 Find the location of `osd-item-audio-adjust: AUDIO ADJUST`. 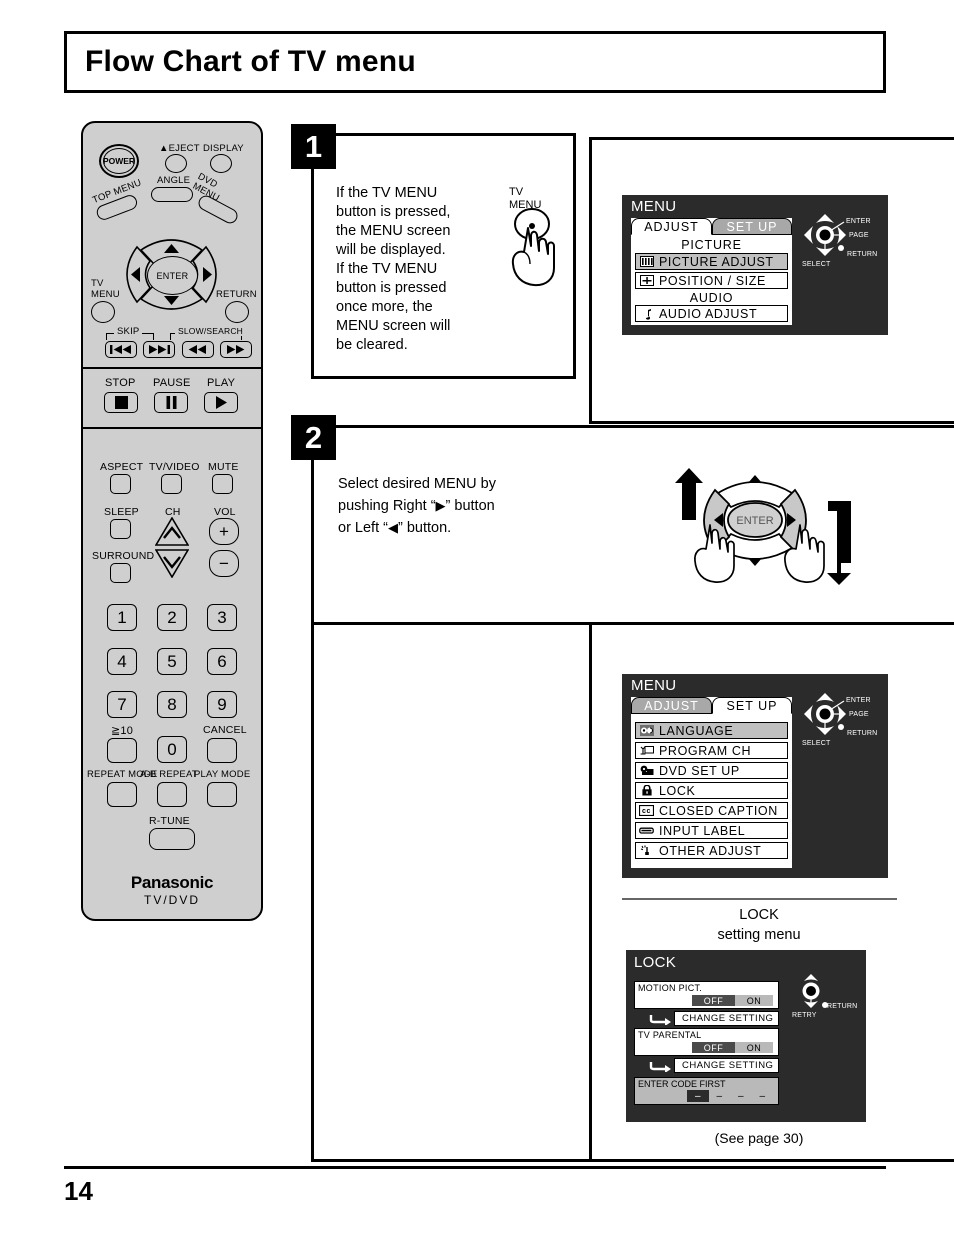

osd-item-audio-adjust: AUDIO ADJUST is located at coordinates (711, 313).